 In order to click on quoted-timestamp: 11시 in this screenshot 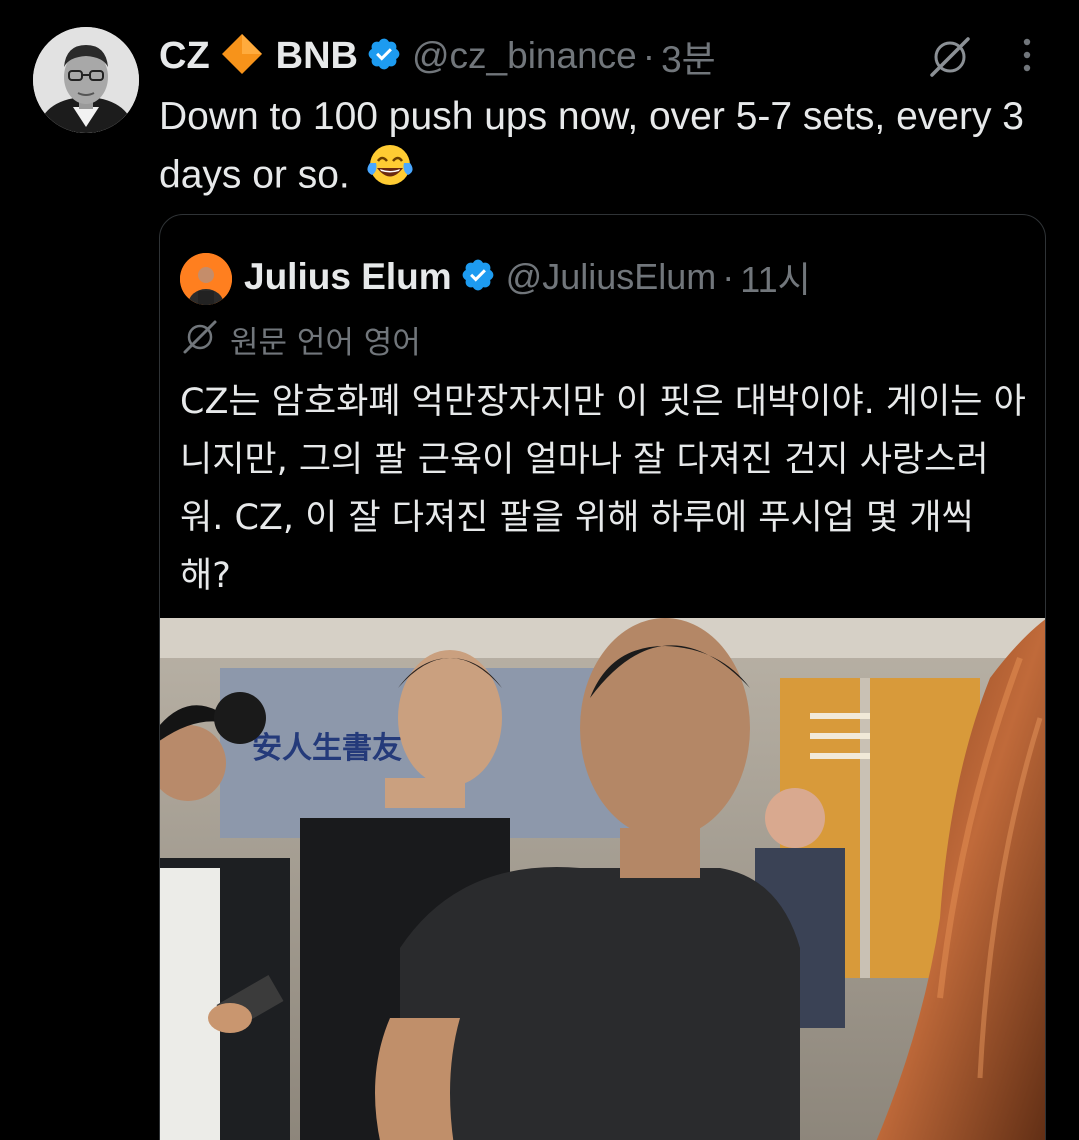, I will do `click(775, 277)`.